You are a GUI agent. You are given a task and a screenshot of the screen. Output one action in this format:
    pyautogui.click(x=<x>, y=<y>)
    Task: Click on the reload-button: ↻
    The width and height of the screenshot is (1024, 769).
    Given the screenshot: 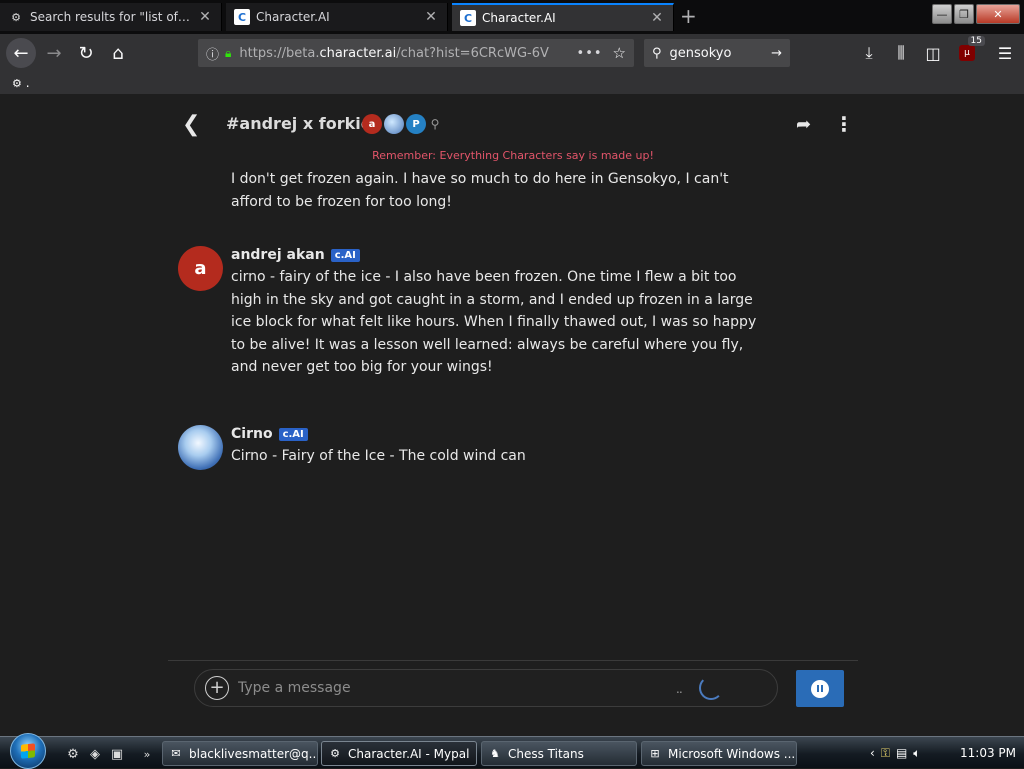 What is the action you would take?
    pyautogui.click(x=86, y=53)
    